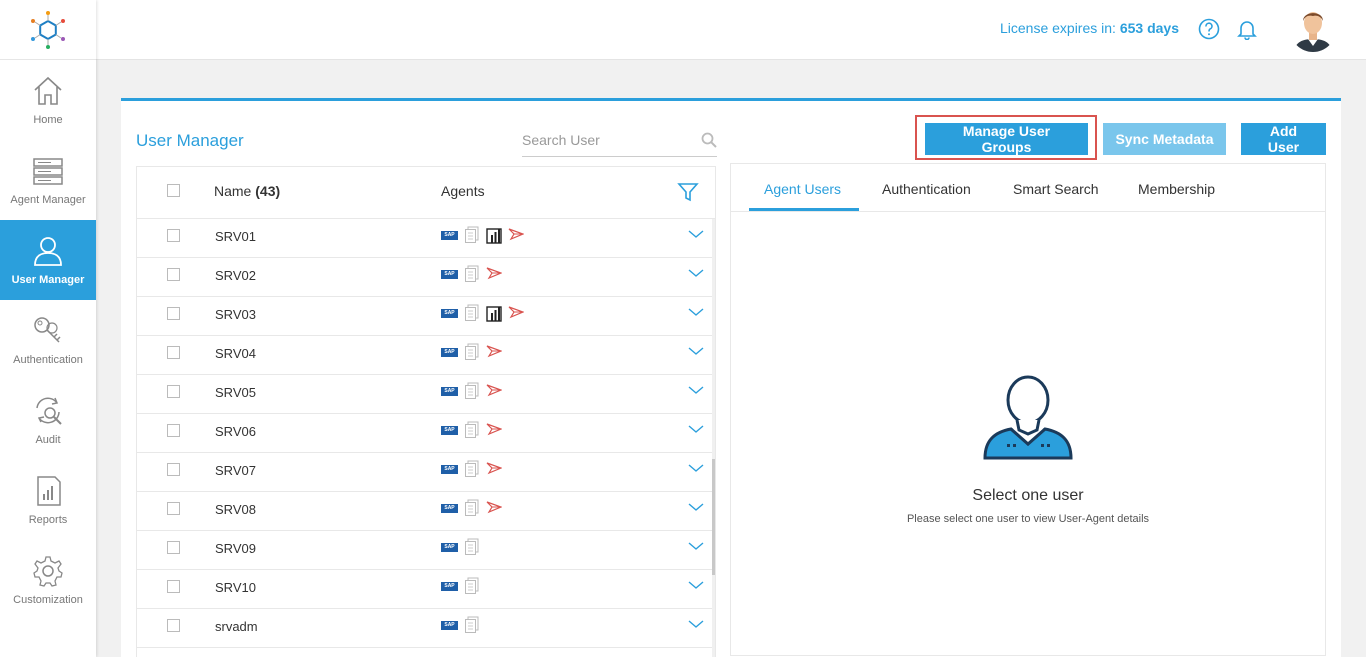  Describe the element at coordinates (426, 550) in the screenshot. I see `table-row: SRV09 SAP` at that location.